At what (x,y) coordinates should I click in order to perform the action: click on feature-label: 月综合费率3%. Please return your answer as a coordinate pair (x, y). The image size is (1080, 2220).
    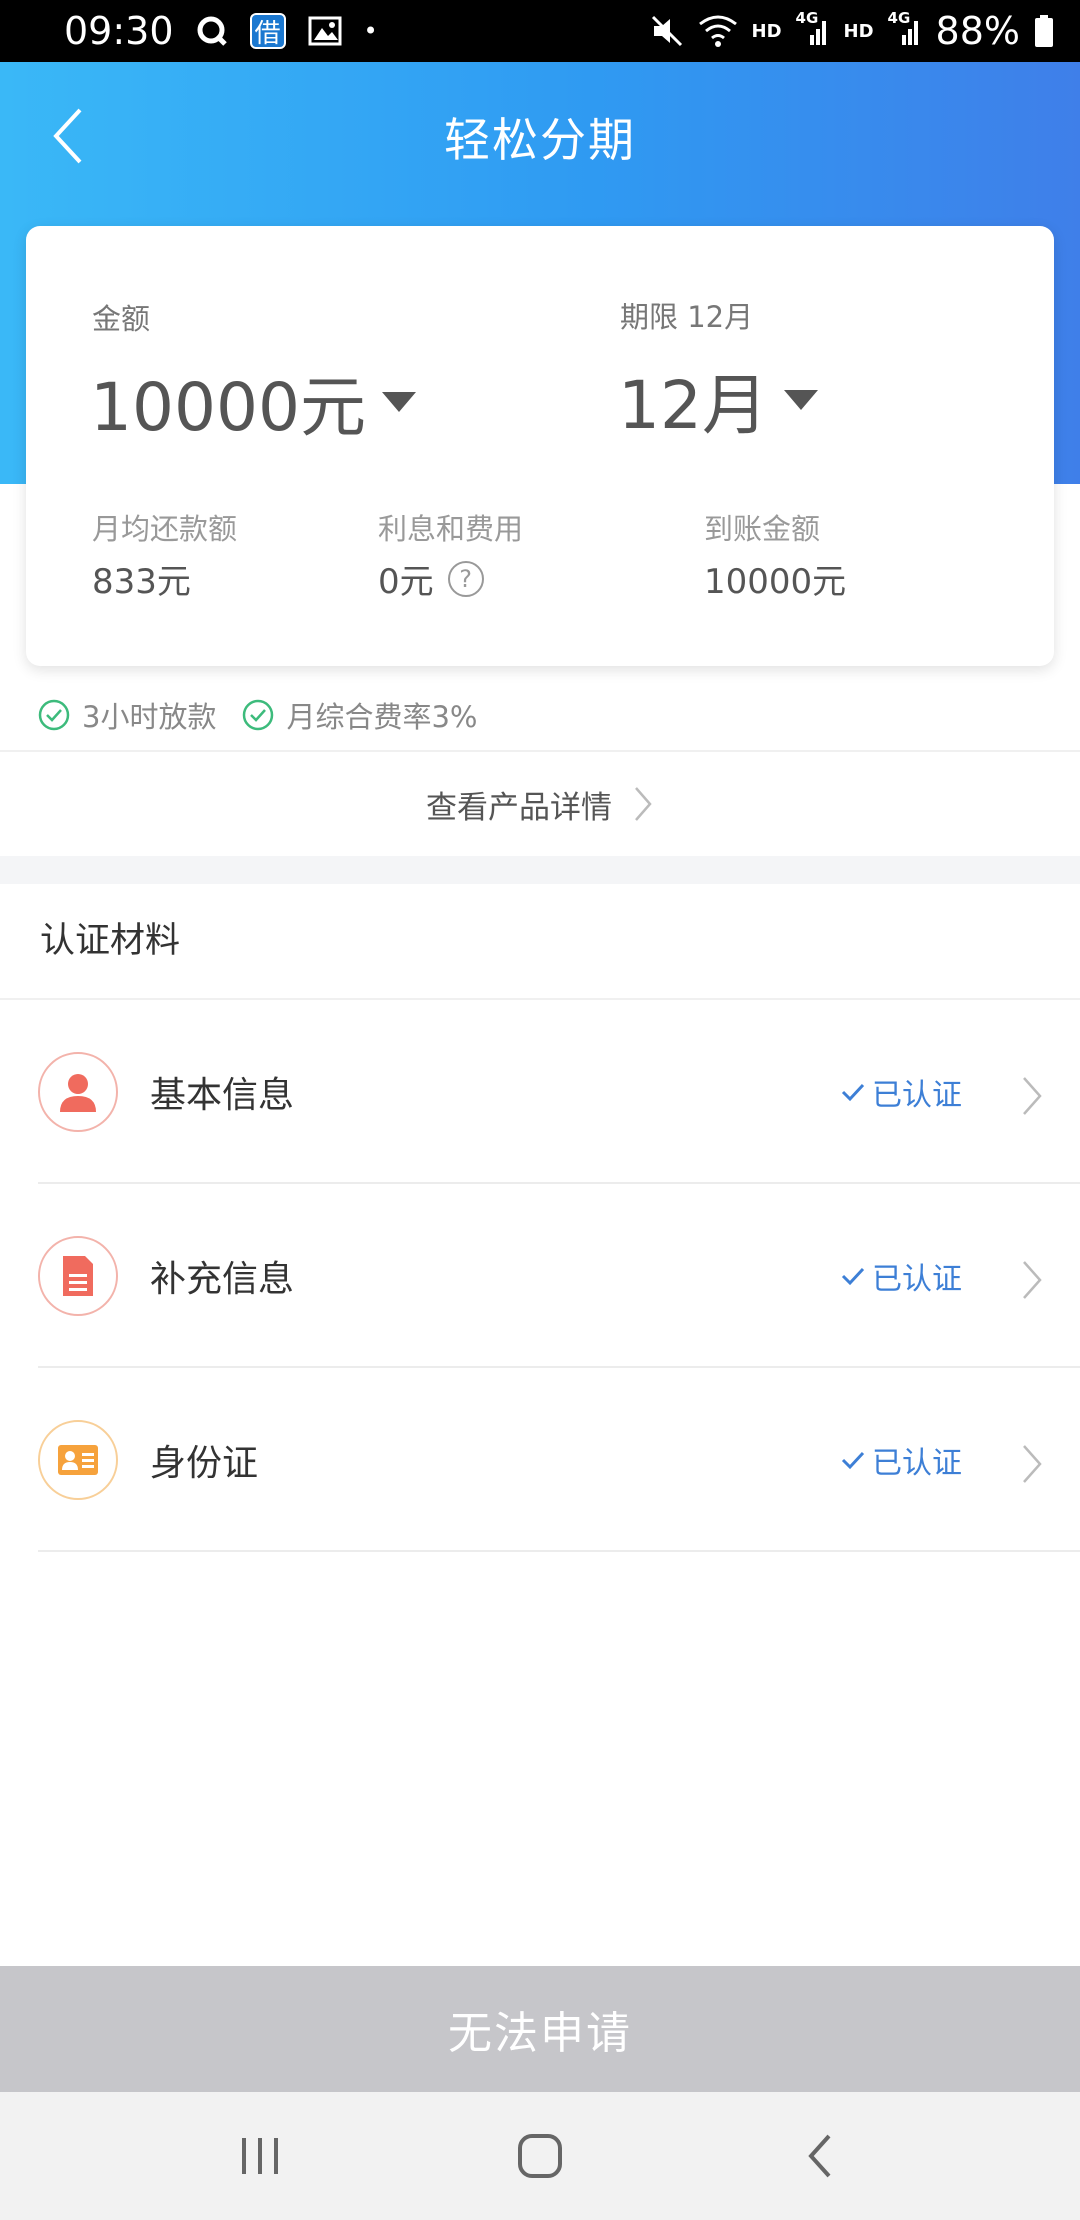
    Looking at the image, I should click on (382, 717).